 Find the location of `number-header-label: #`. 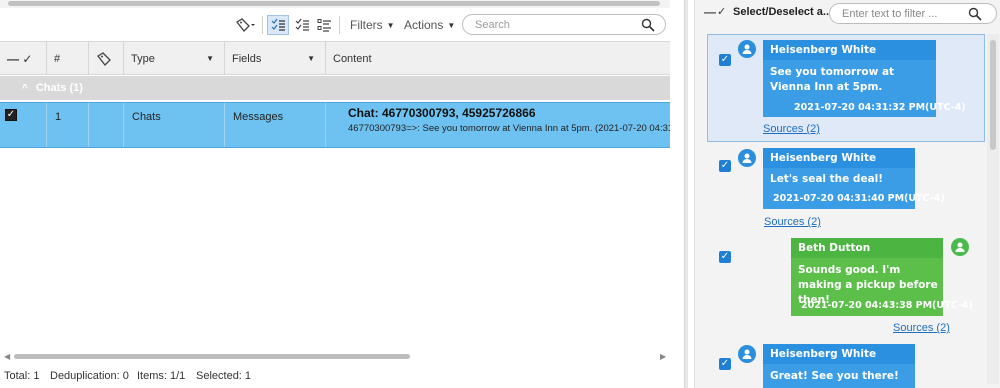

number-header-label: # is located at coordinates (57, 58).